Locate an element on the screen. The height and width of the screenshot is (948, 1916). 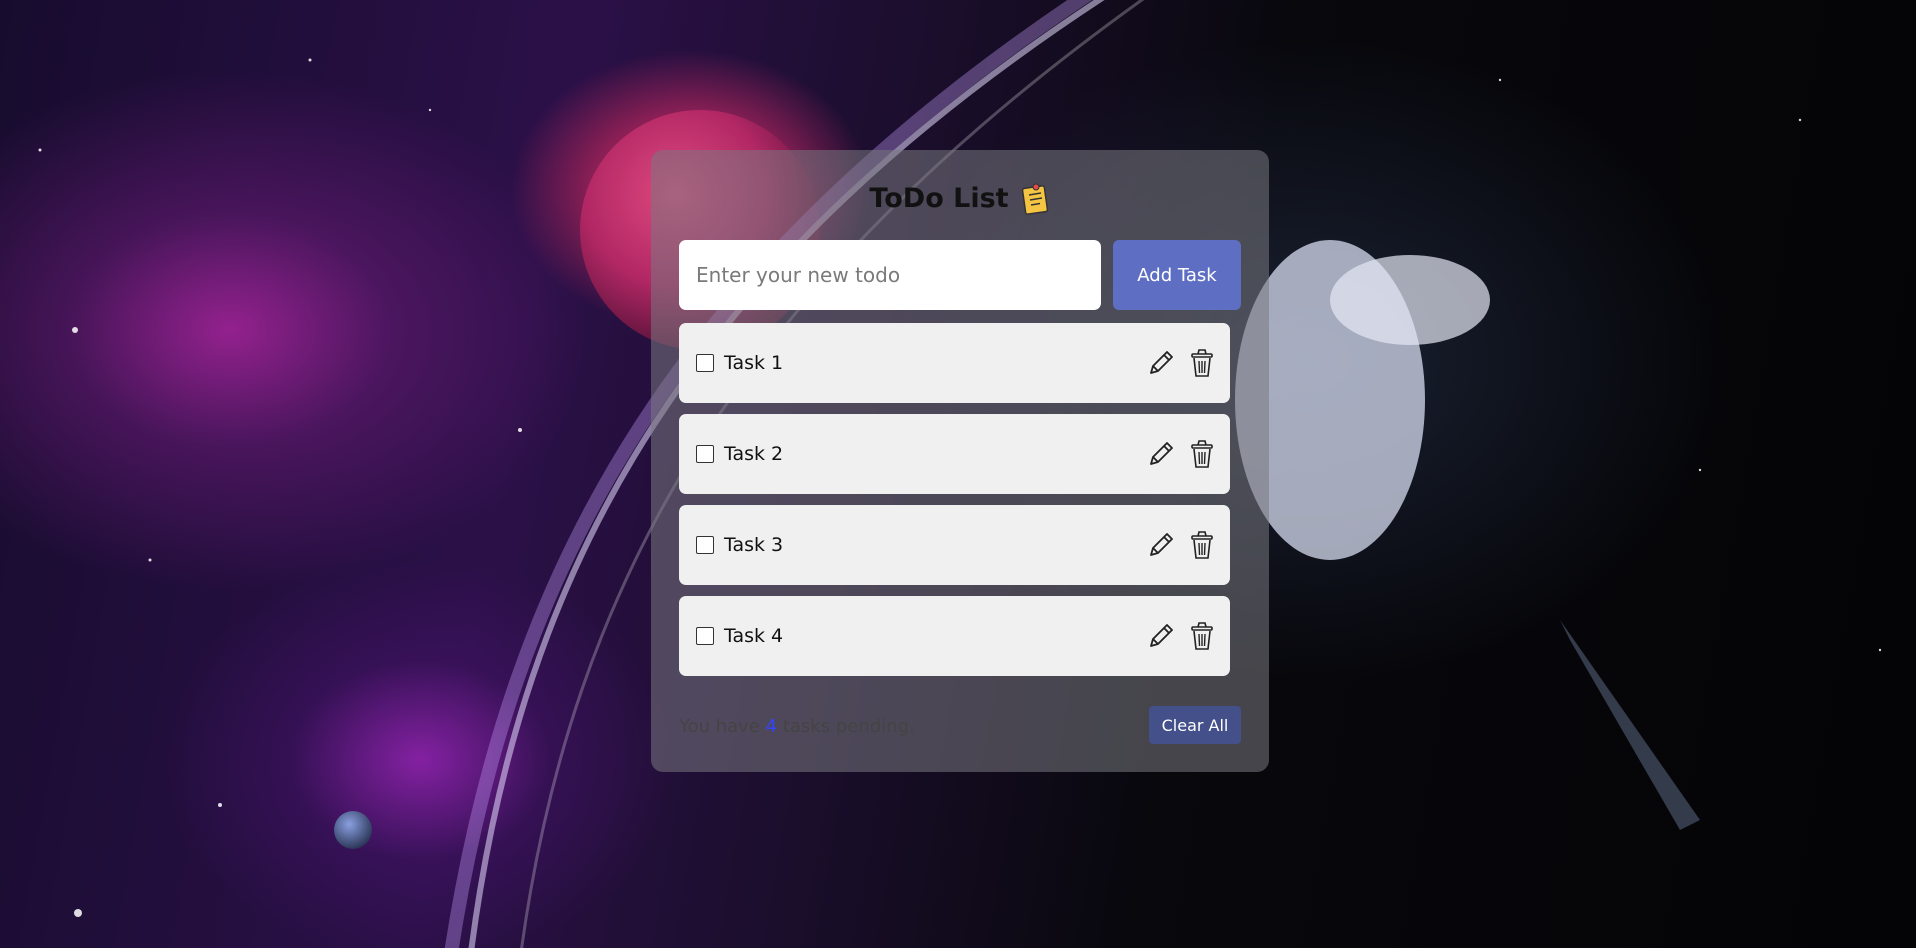
new-todo-input is located at coordinates (890, 275).